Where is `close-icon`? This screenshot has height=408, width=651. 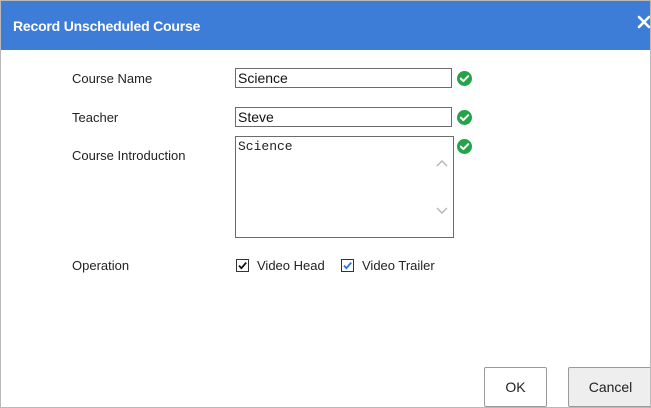
close-icon is located at coordinates (643, 23).